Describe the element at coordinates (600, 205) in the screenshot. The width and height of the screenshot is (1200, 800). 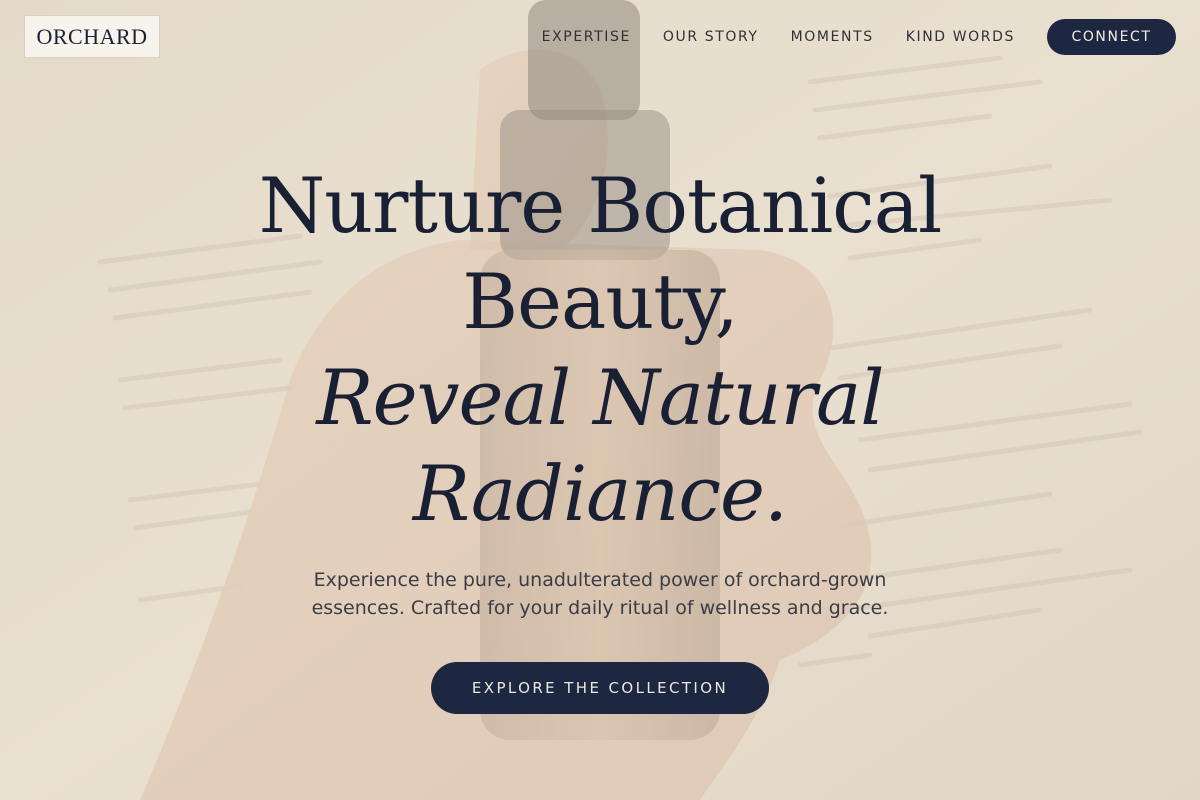
I see `headline-line-1: Nurture Botanical` at that location.